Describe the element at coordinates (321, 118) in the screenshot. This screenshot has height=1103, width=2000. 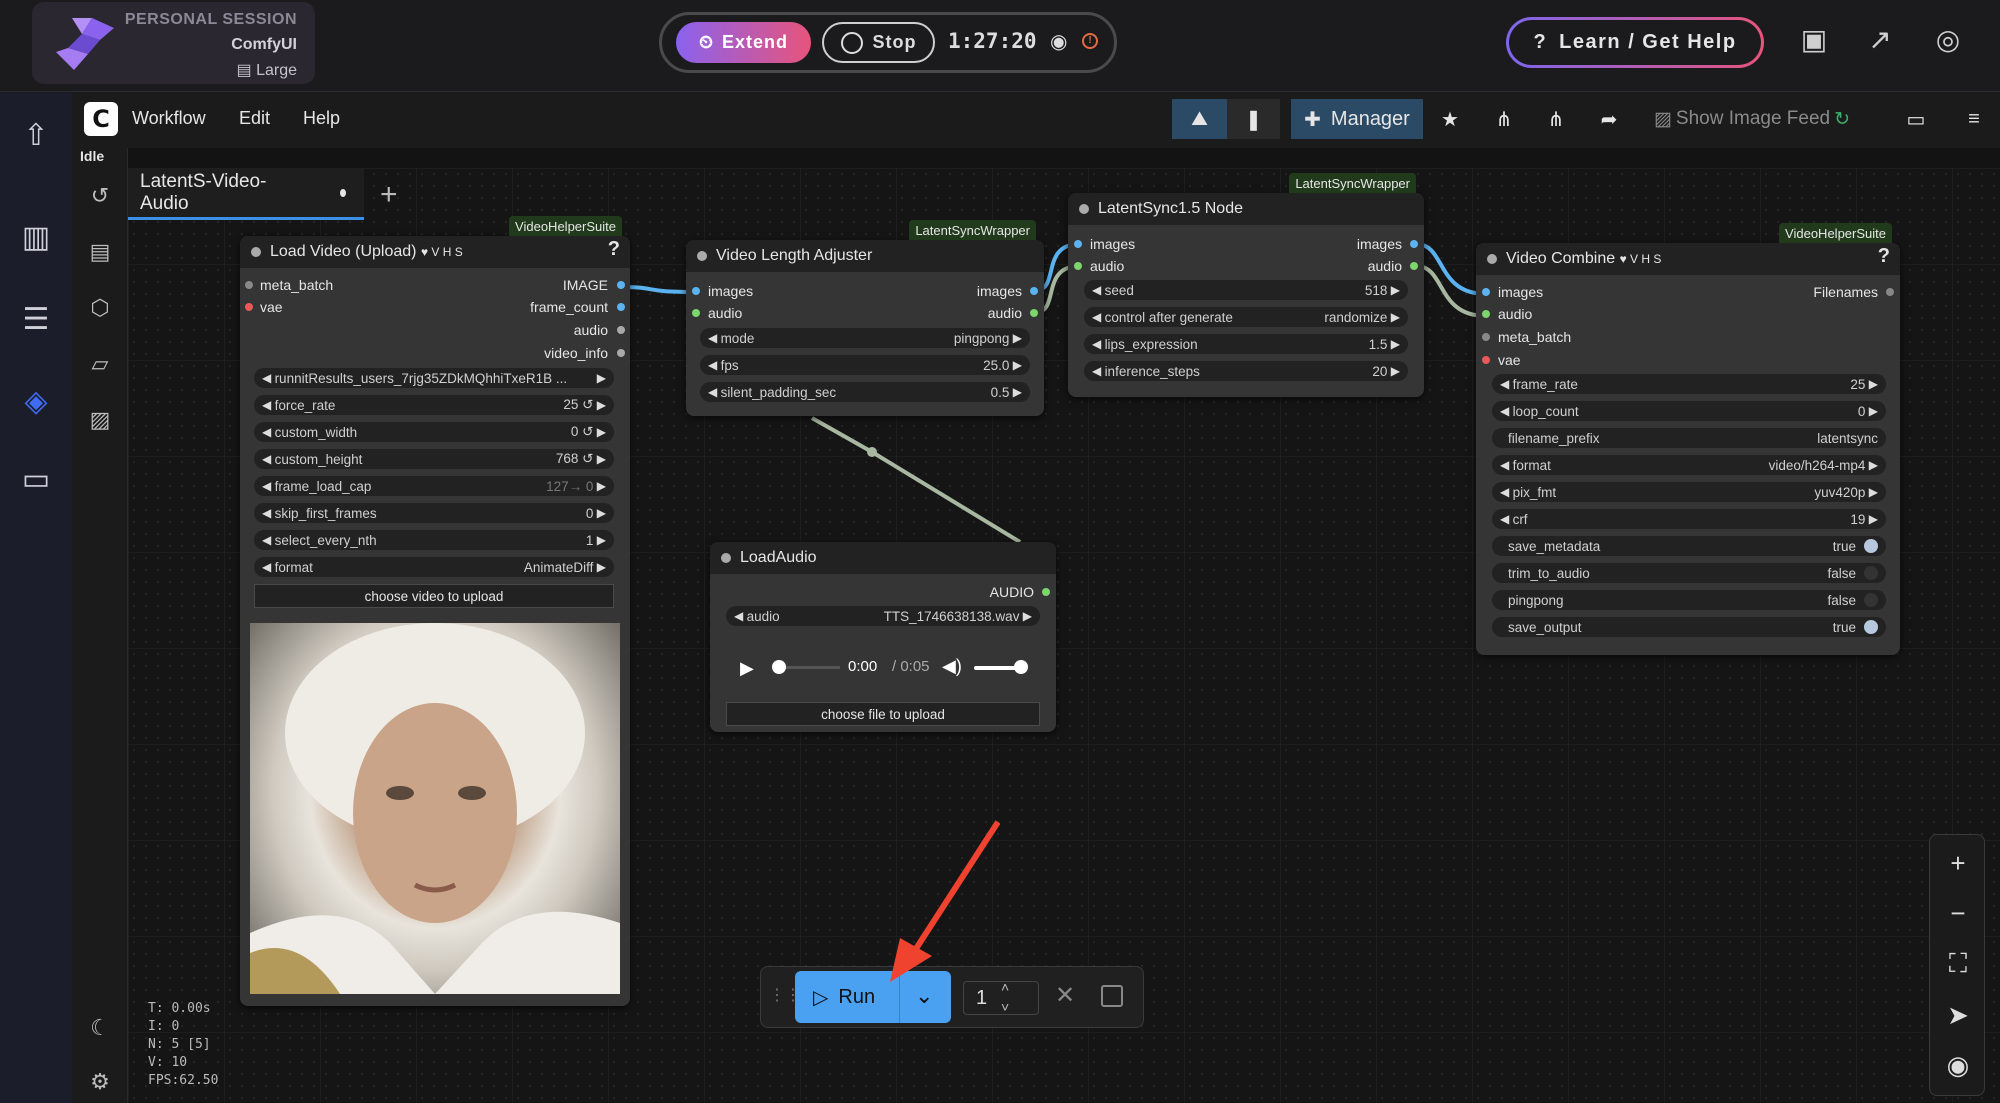
I see `menu-help: Help` at that location.